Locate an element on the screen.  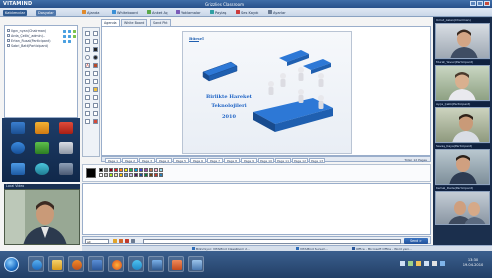
filled-rectangle-tool-icon is located at coordinates (95, 49).